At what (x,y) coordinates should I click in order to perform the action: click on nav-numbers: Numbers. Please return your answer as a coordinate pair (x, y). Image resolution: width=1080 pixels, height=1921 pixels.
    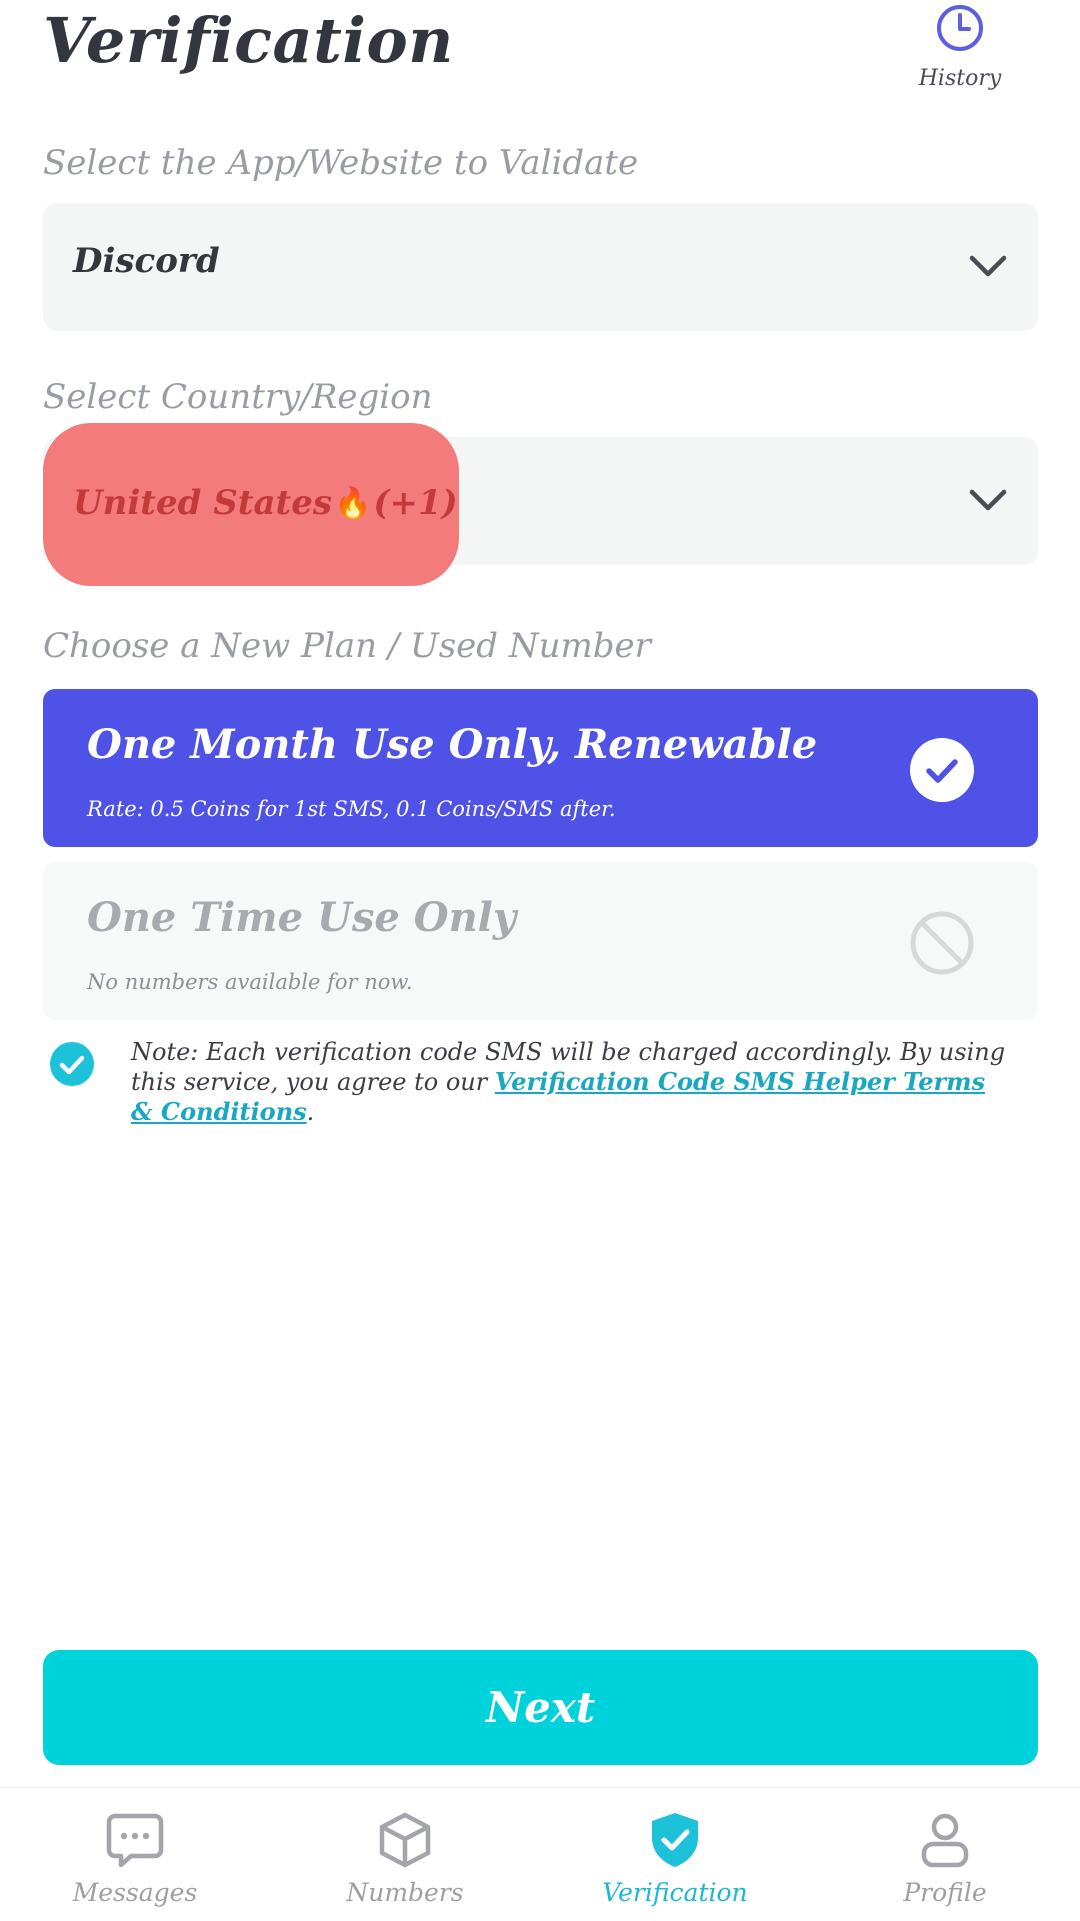
    Looking at the image, I should click on (405, 1854).